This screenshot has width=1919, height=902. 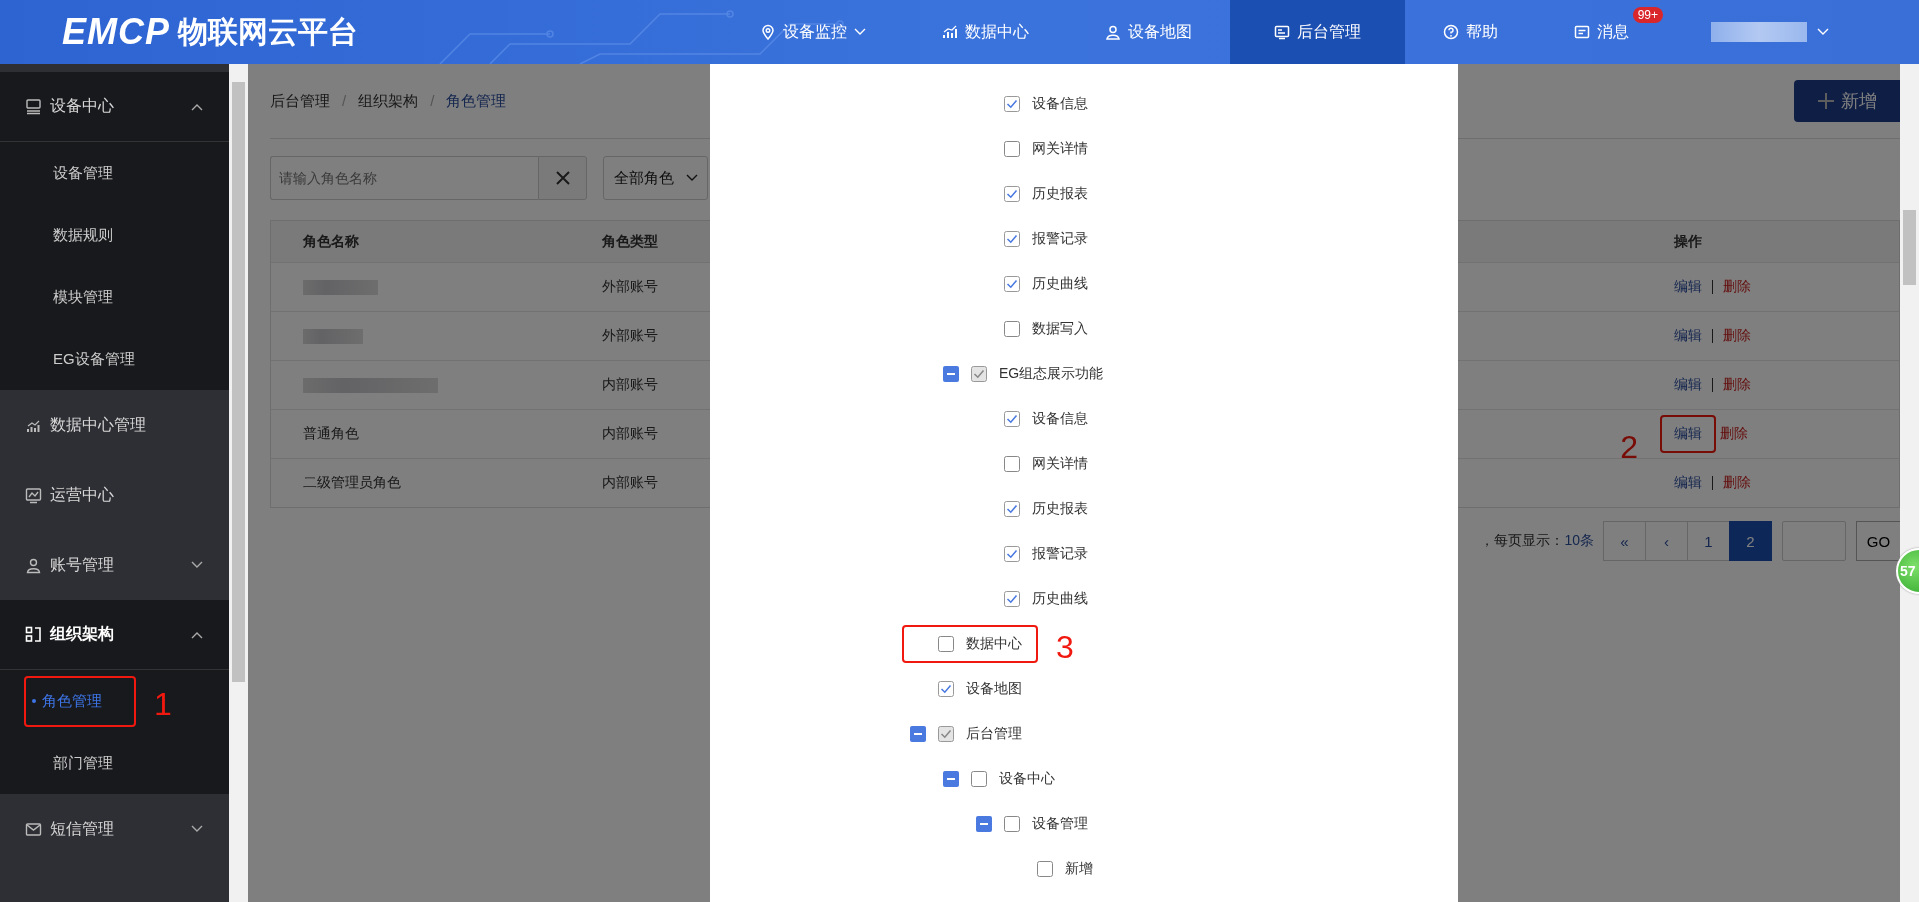 What do you see at coordinates (1624, 541) in the screenshot?
I see `page-button: «` at bounding box center [1624, 541].